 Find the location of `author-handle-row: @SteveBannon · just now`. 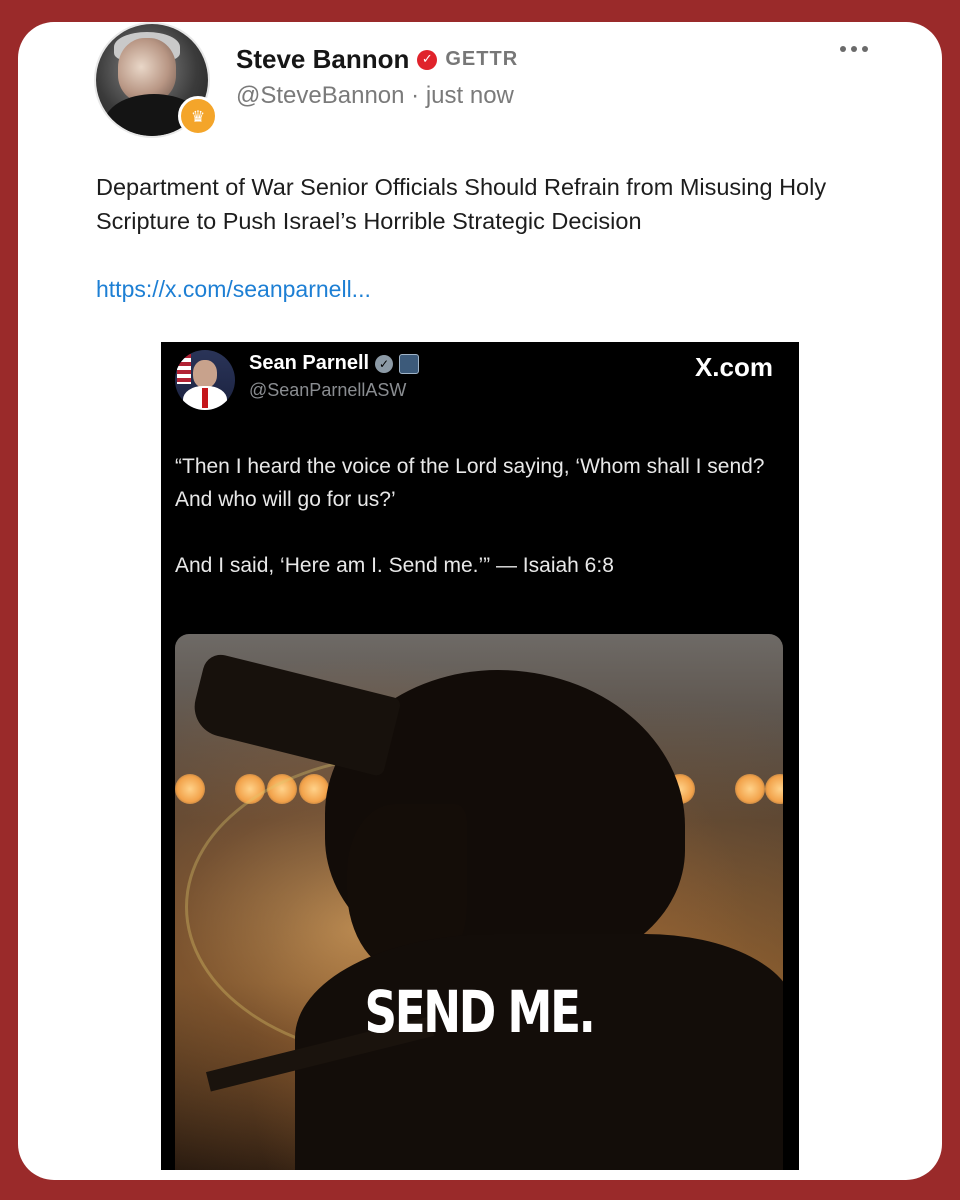

author-handle-row: @SteveBannon · just now is located at coordinates (375, 96).